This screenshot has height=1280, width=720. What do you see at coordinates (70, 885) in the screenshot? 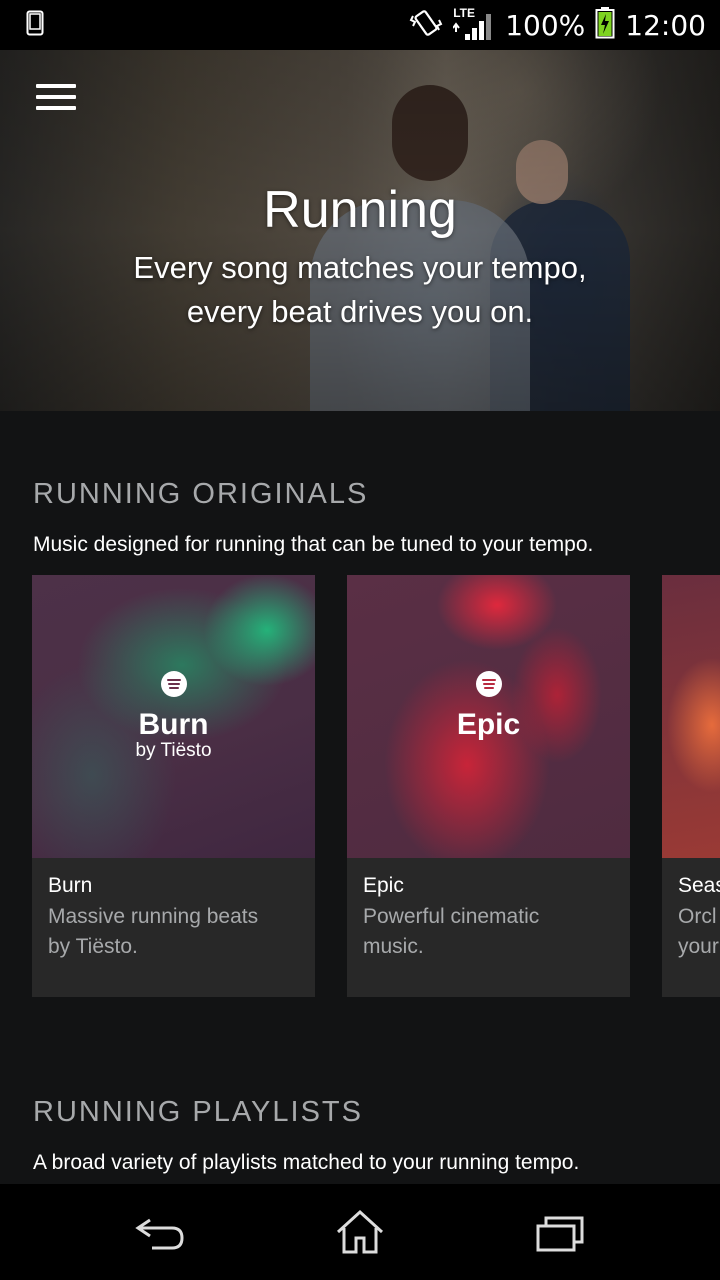
I see `card-title: Burn` at bounding box center [70, 885].